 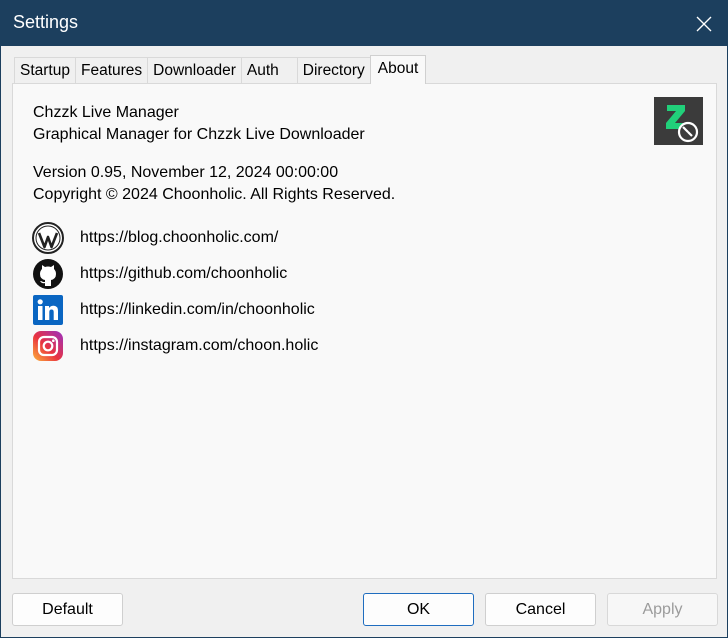 I want to click on close-icon, so click(x=704, y=23).